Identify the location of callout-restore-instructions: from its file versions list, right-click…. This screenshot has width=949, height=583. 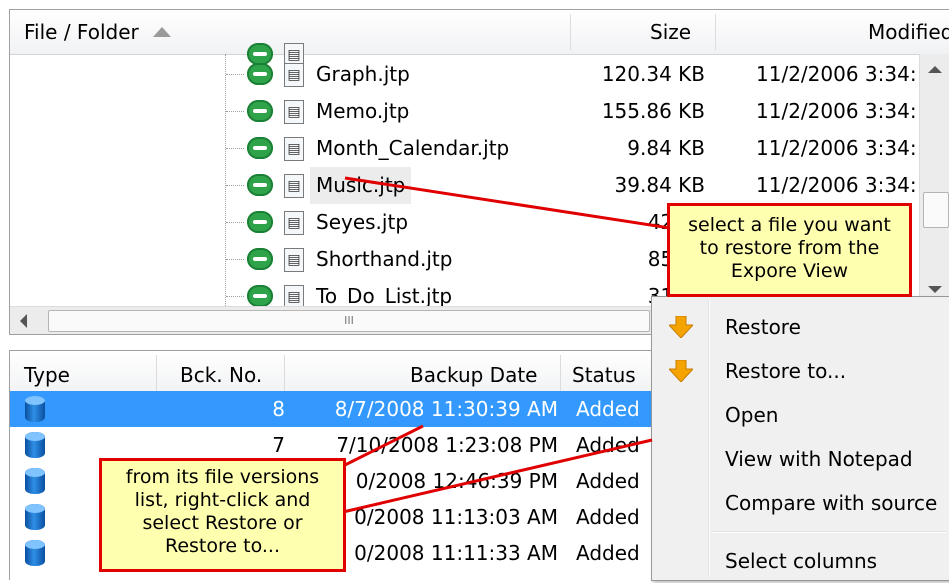
(222, 515).